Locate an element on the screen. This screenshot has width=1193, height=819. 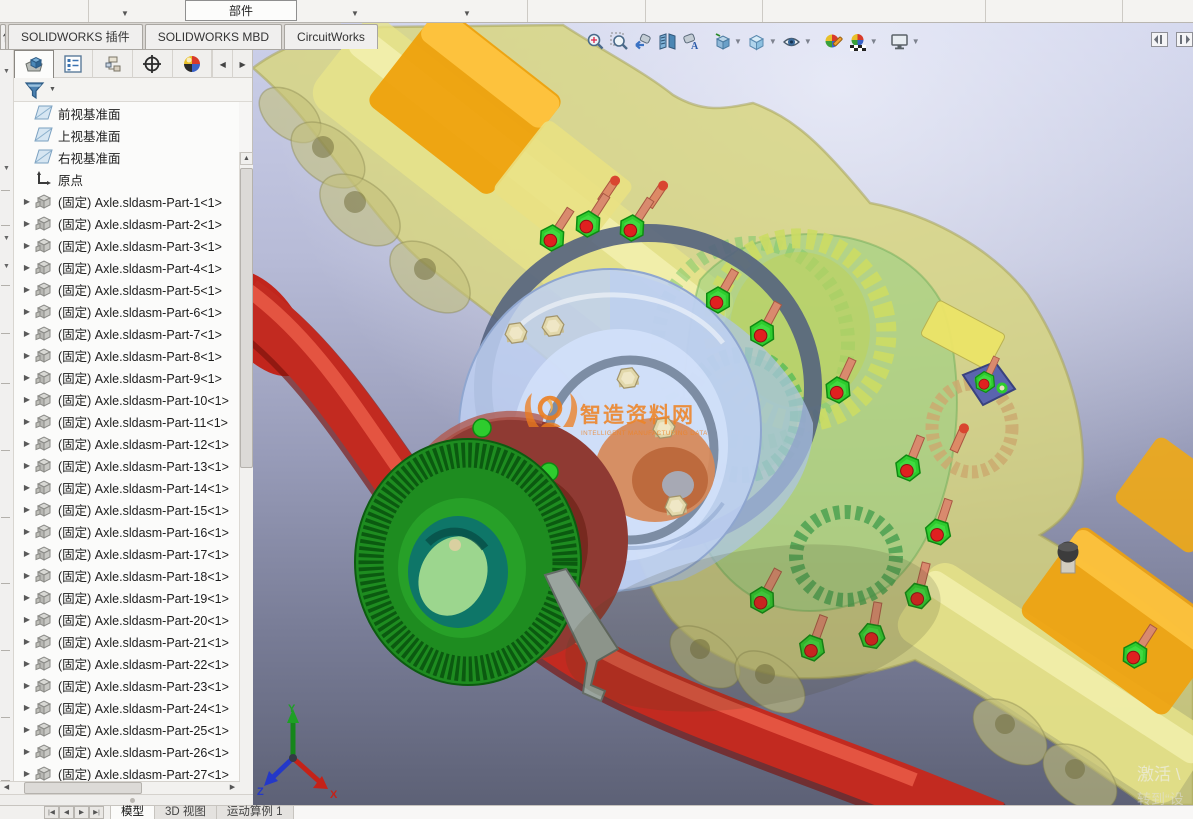
splitter-handle is located at coordinates (132, 800).